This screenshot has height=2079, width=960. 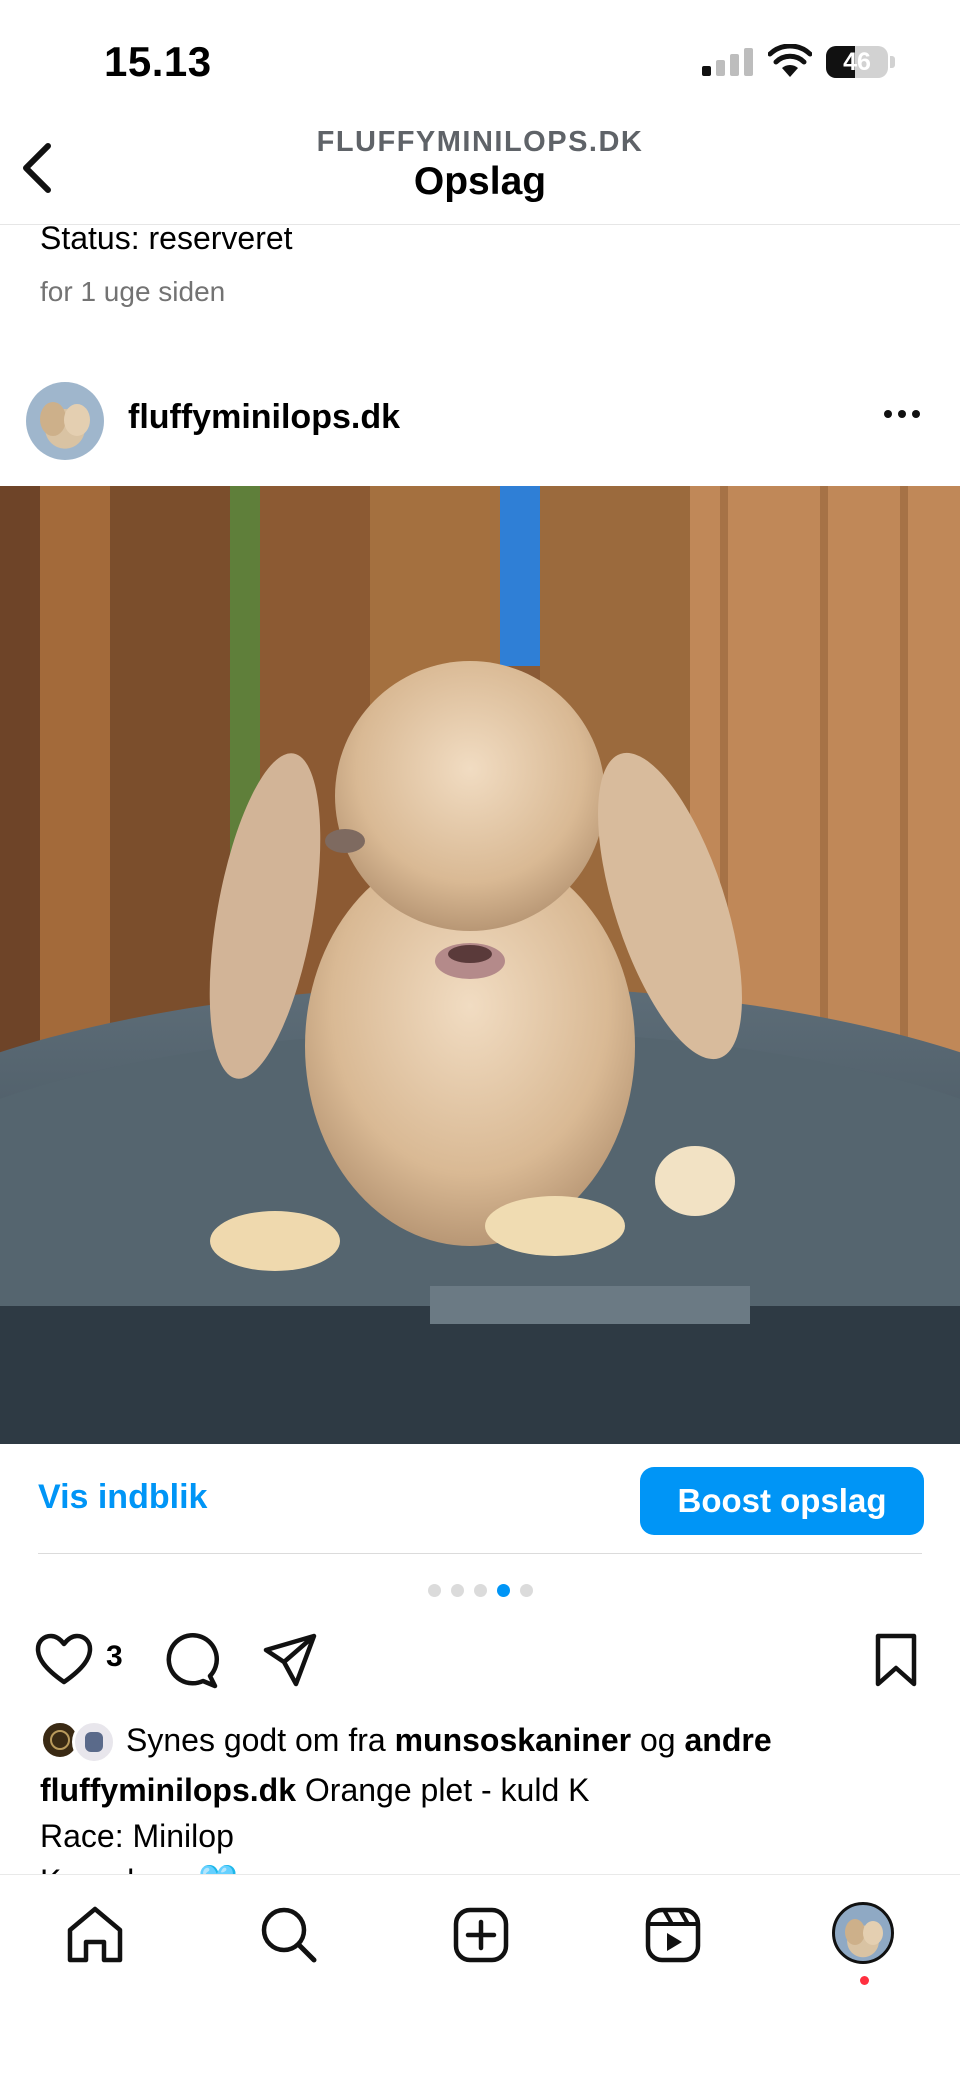 I want to click on notification-dot, so click(x=864, y=1980).